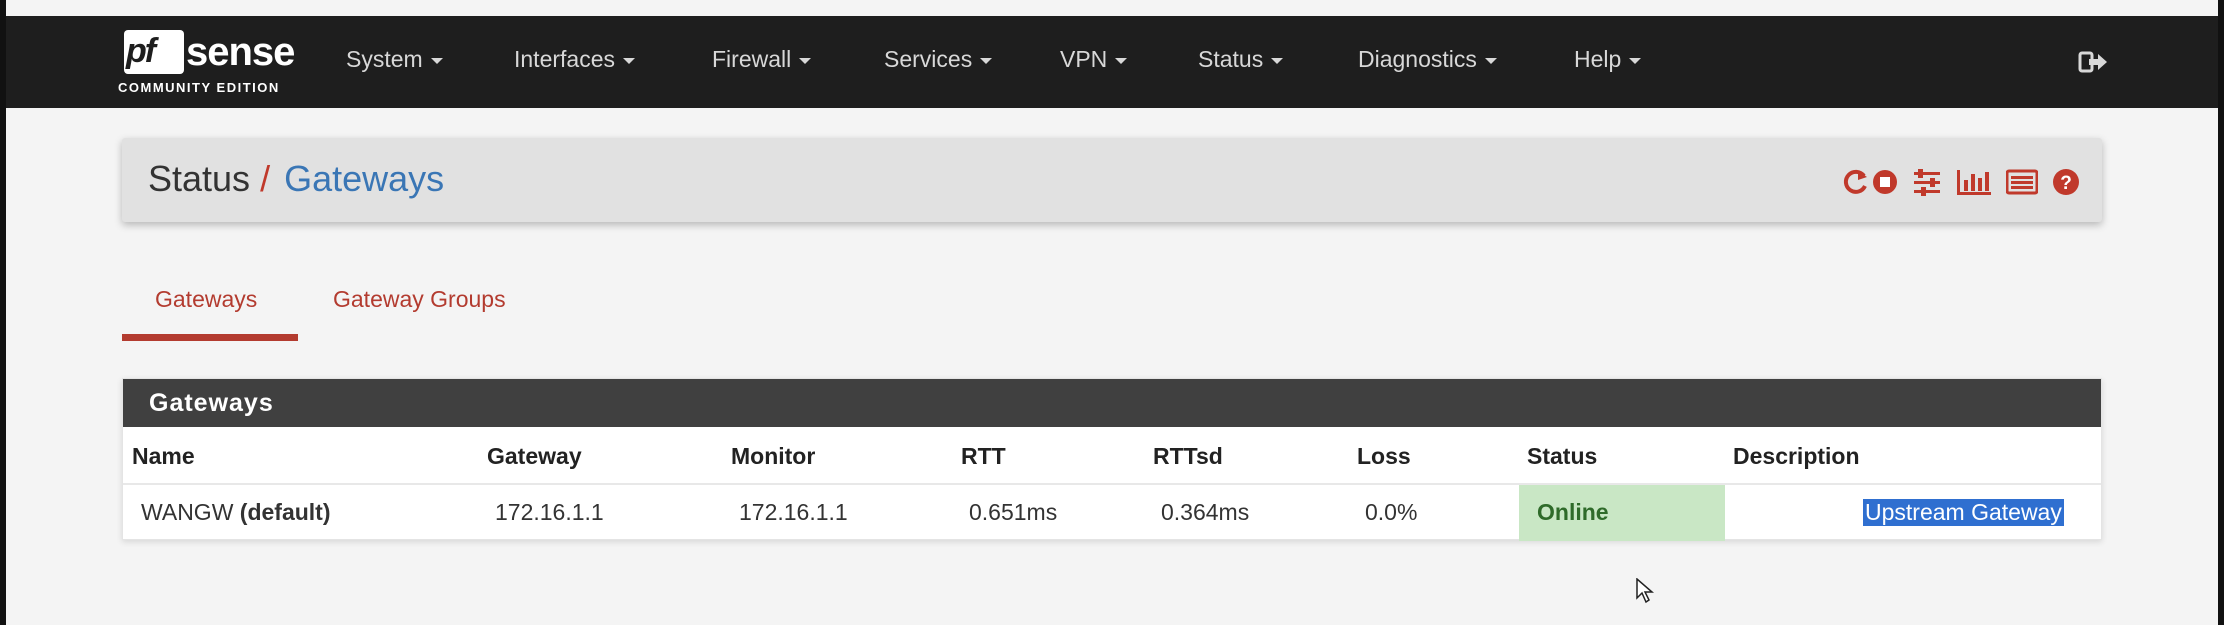 Image resolution: width=2224 pixels, height=625 pixels. Describe the element at coordinates (1013, 512) in the screenshot. I see `cell-rtt: 0.651ms` at that location.